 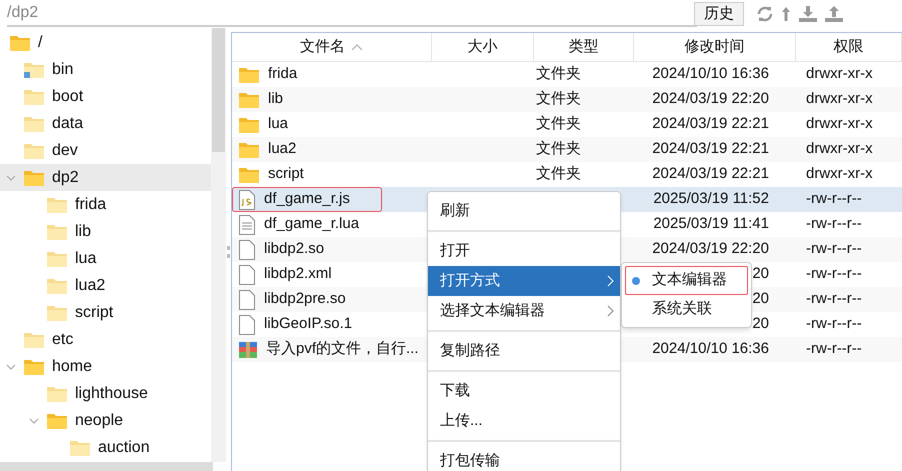 What do you see at coordinates (65, 150) in the screenshot?
I see `tree-label: dev` at bounding box center [65, 150].